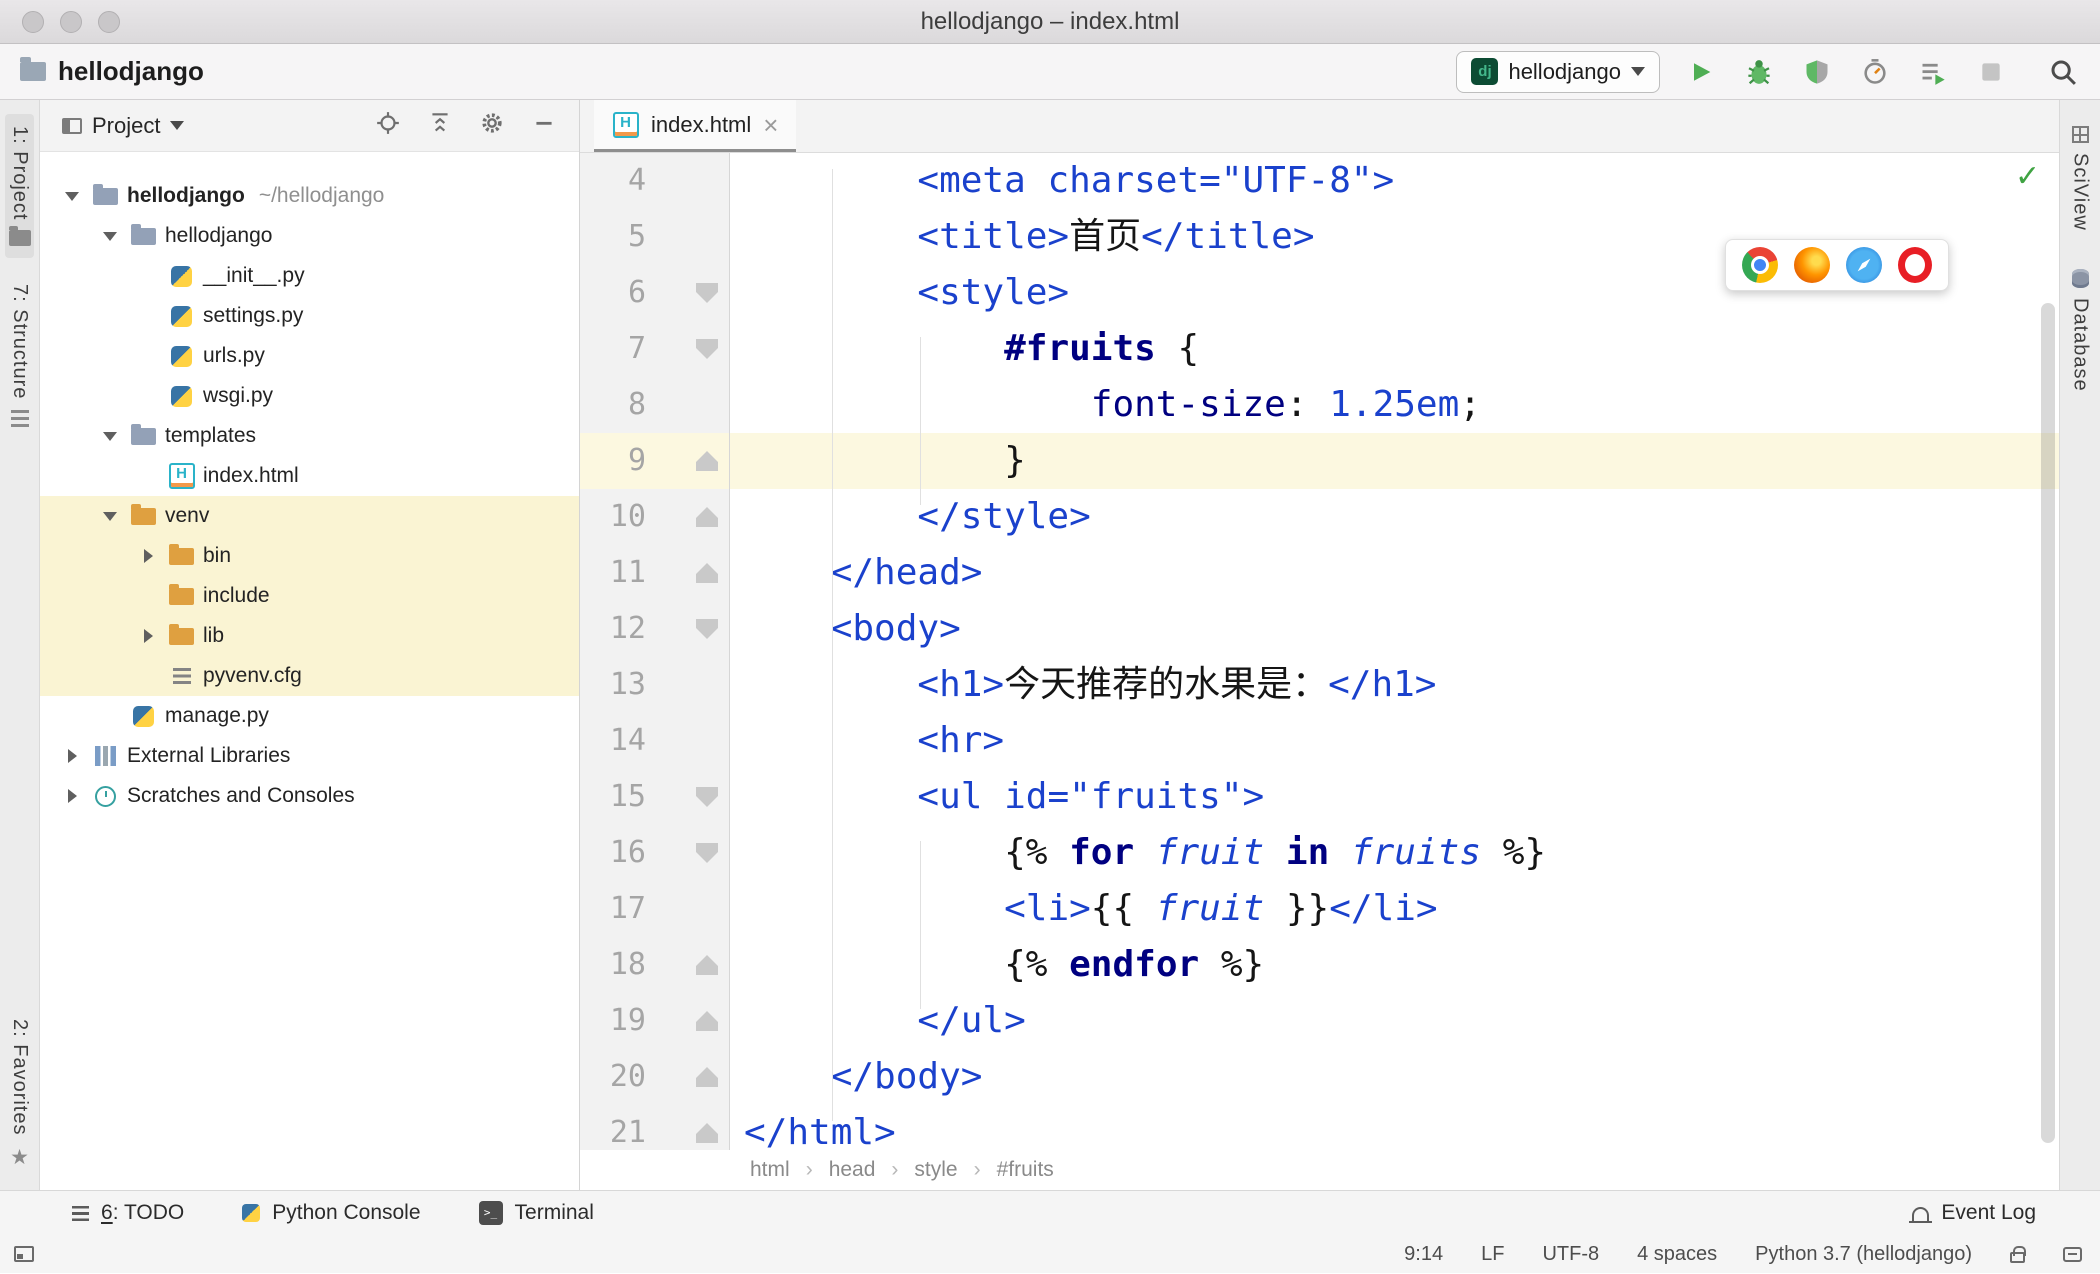 Image resolution: width=2100 pixels, height=1274 pixels. Describe the element at coordinates (309, 356) in the screenshot. I see `tree-row-urls-py: urls.py` at that location.